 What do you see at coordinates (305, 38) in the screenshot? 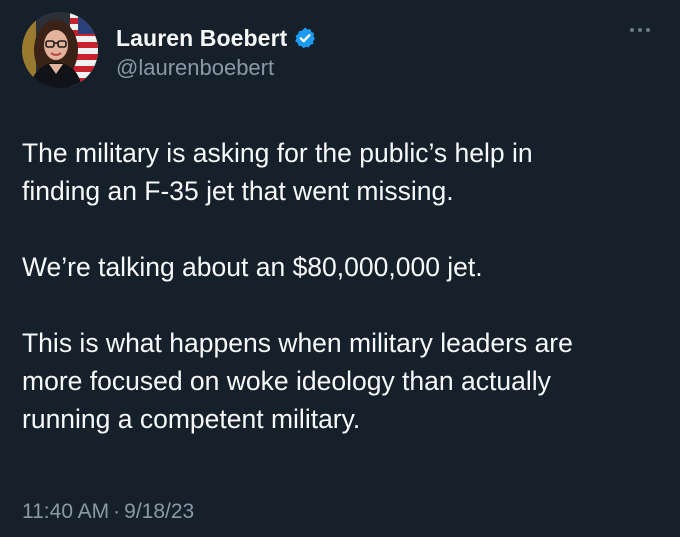
I see `verified-badge-icon` at bounding box center [305, 38].